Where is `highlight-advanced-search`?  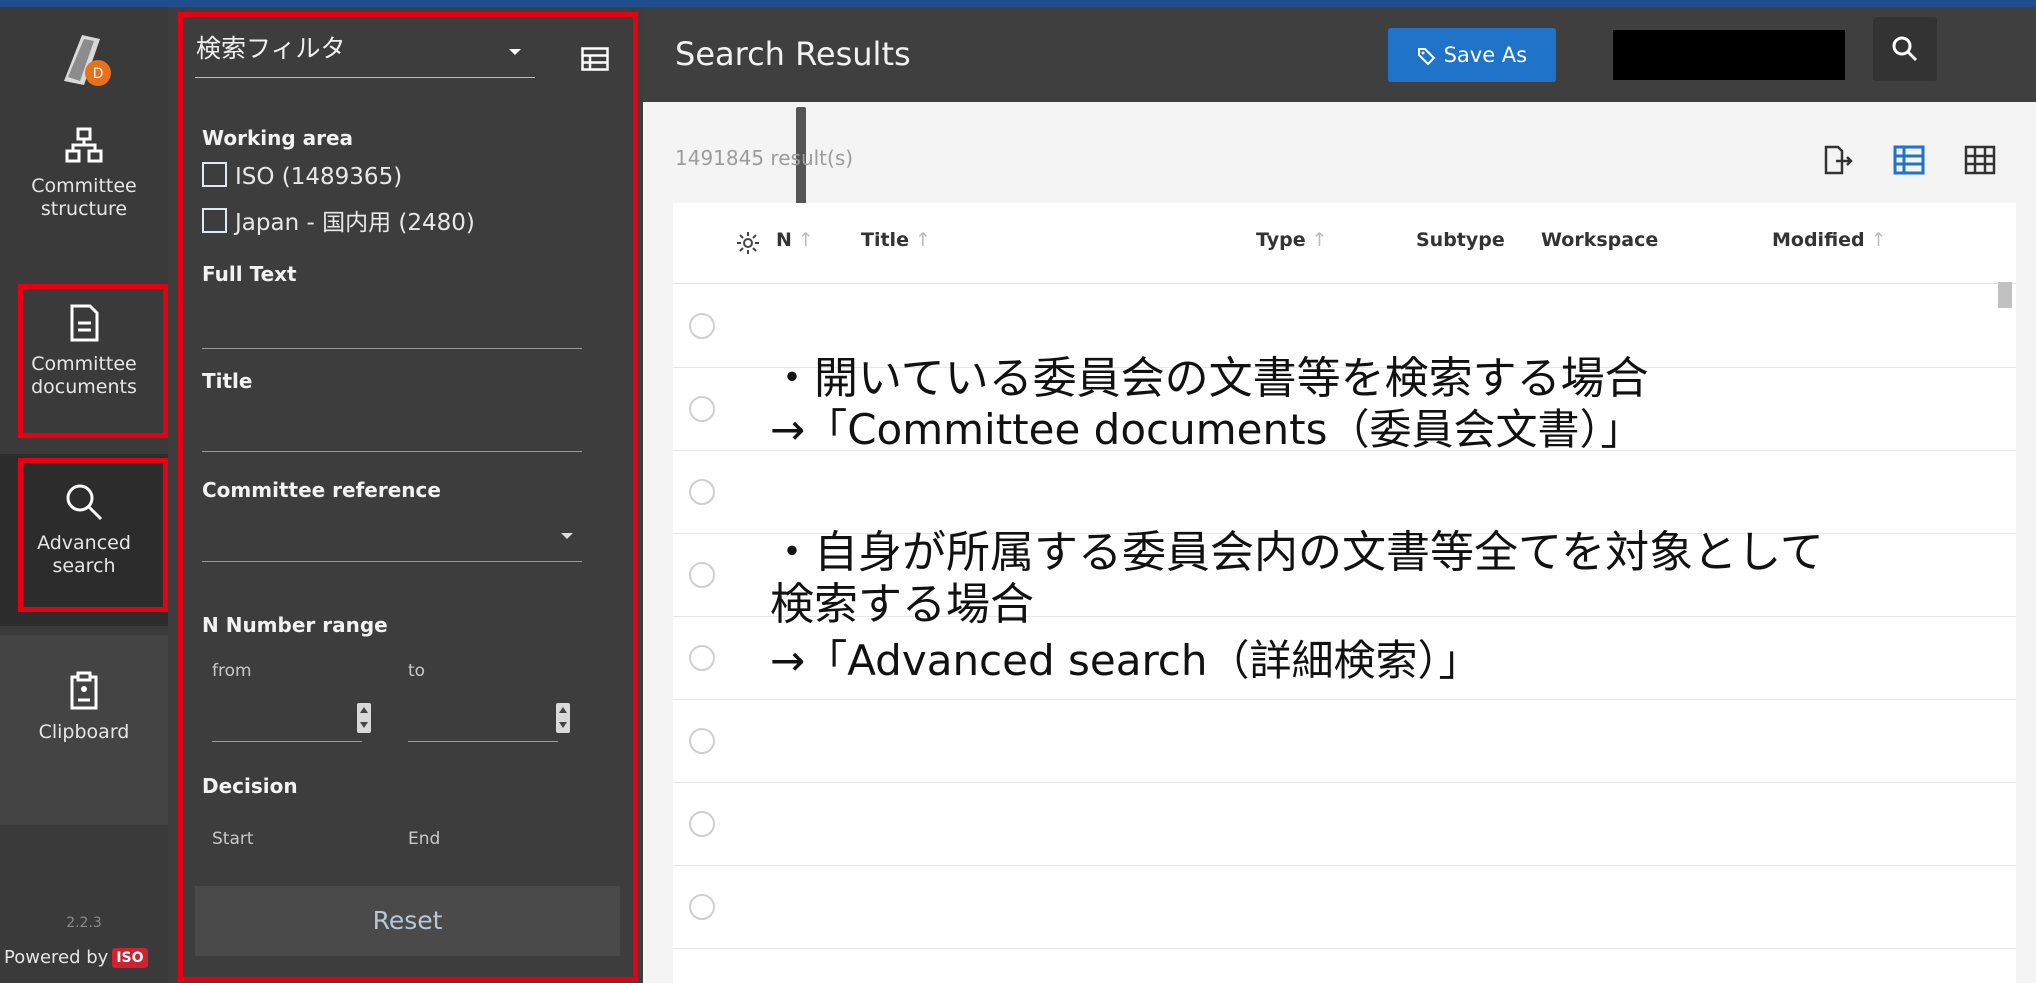
highlight-advanced-search is located at coordinates (93, 535).